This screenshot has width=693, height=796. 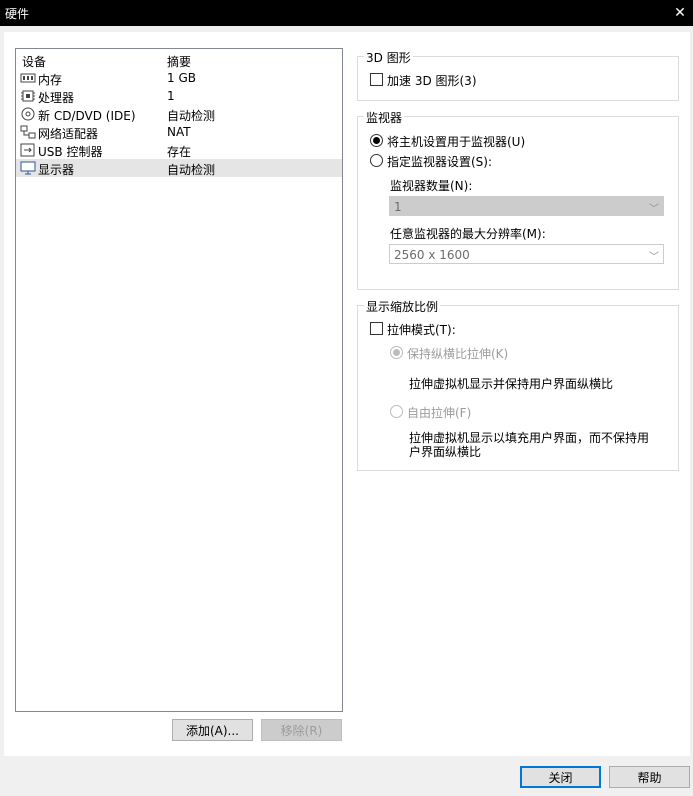 I want to click on device-row-display: 显示器 自动检测, so click(x=179, y=168).